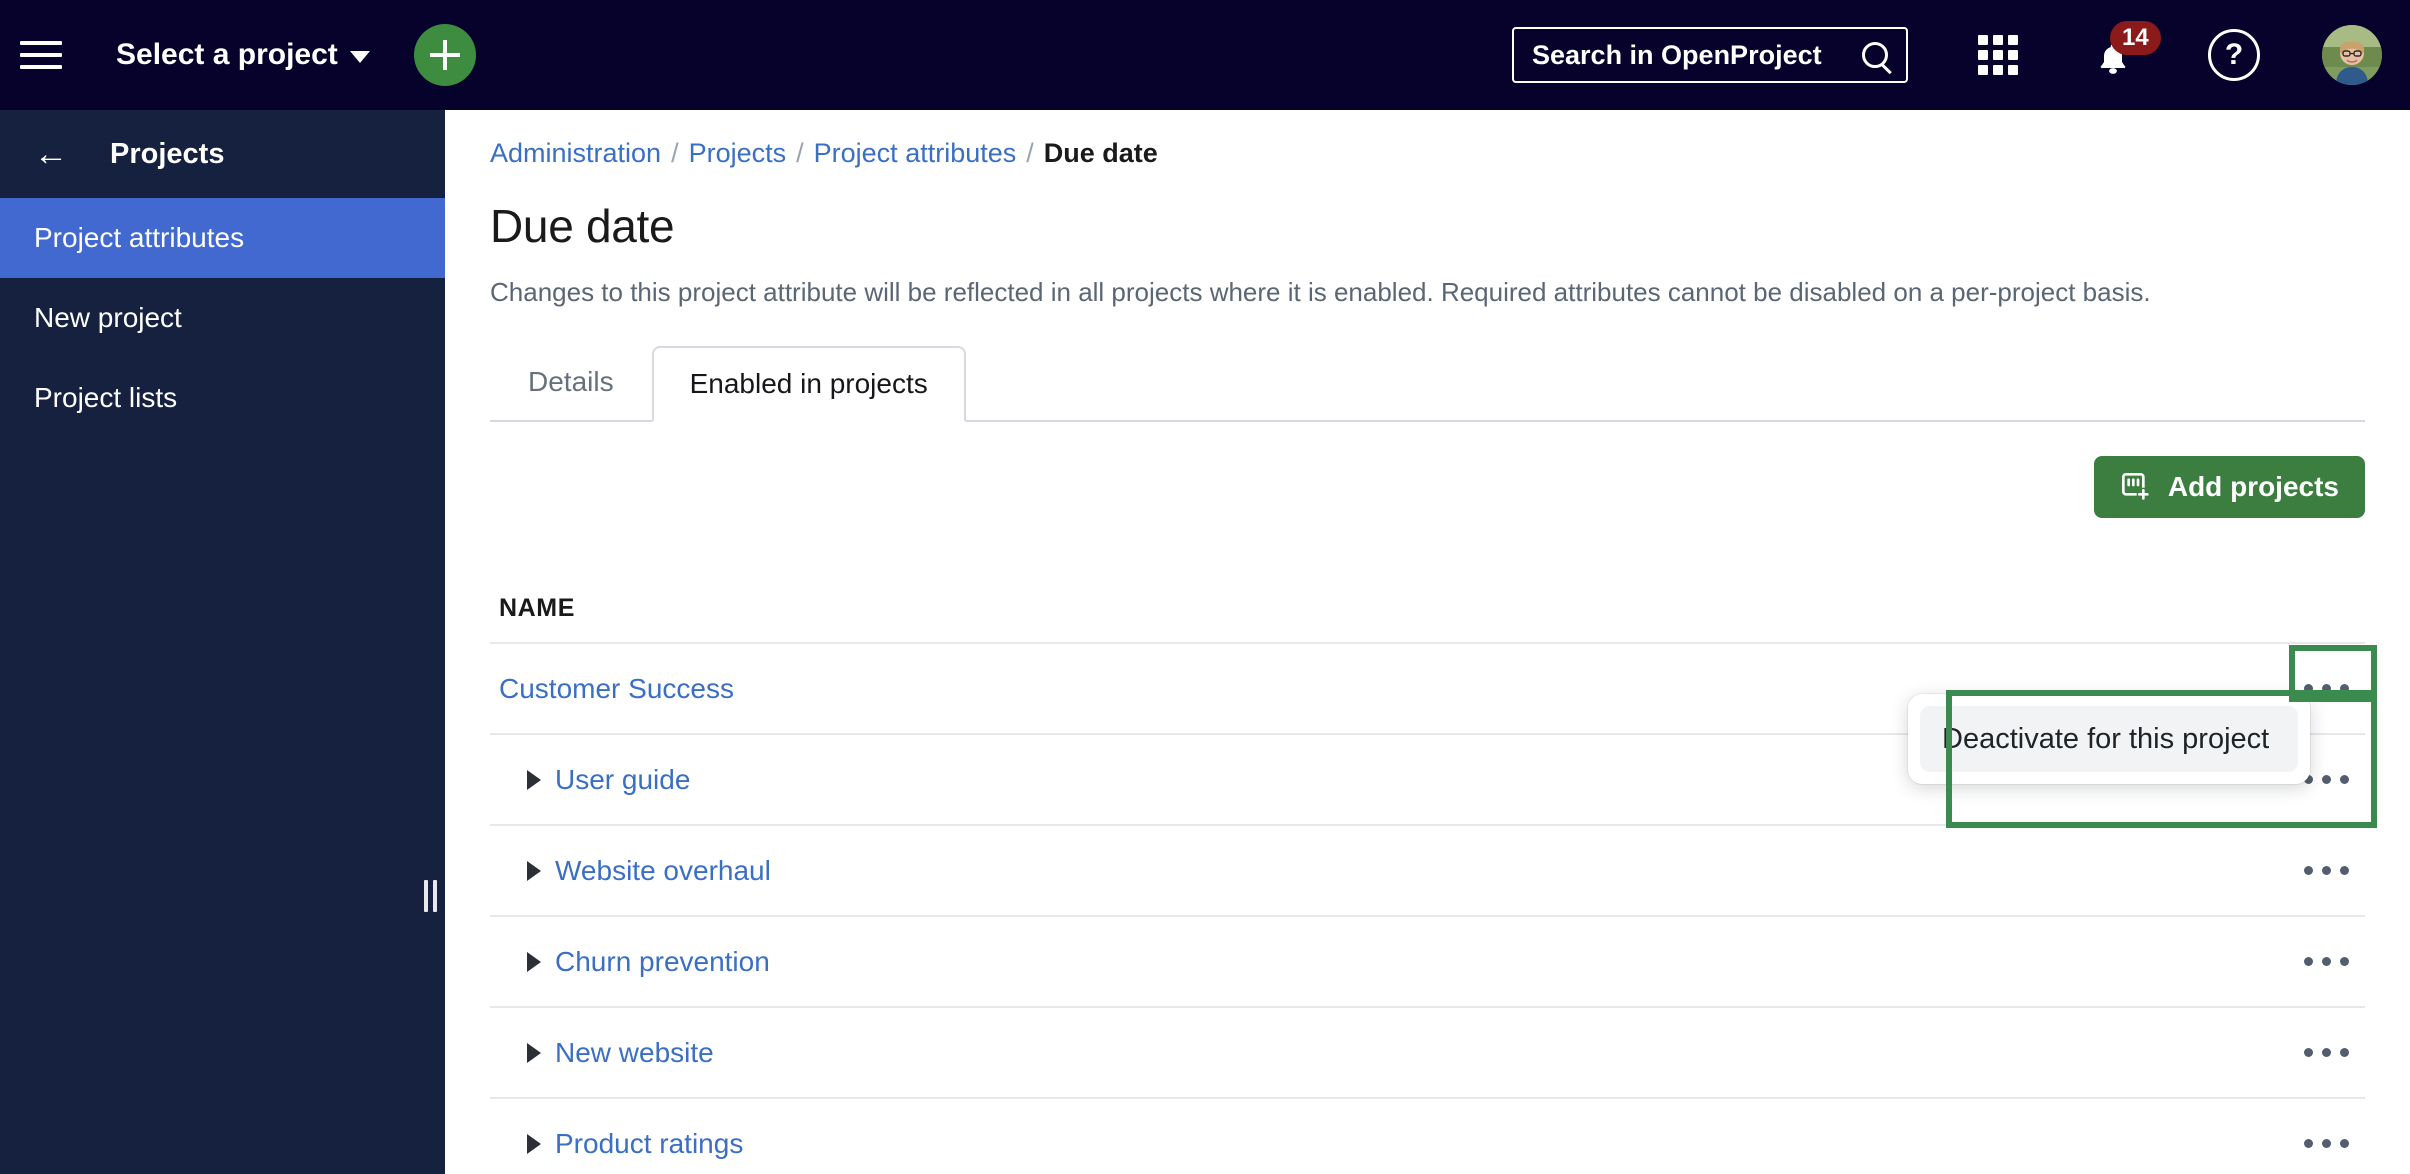  What do you see at coordinates (139, 237) in the screenshot?
I see `sidebar-item-label: Project attributes` at bounding box center [139, 237].